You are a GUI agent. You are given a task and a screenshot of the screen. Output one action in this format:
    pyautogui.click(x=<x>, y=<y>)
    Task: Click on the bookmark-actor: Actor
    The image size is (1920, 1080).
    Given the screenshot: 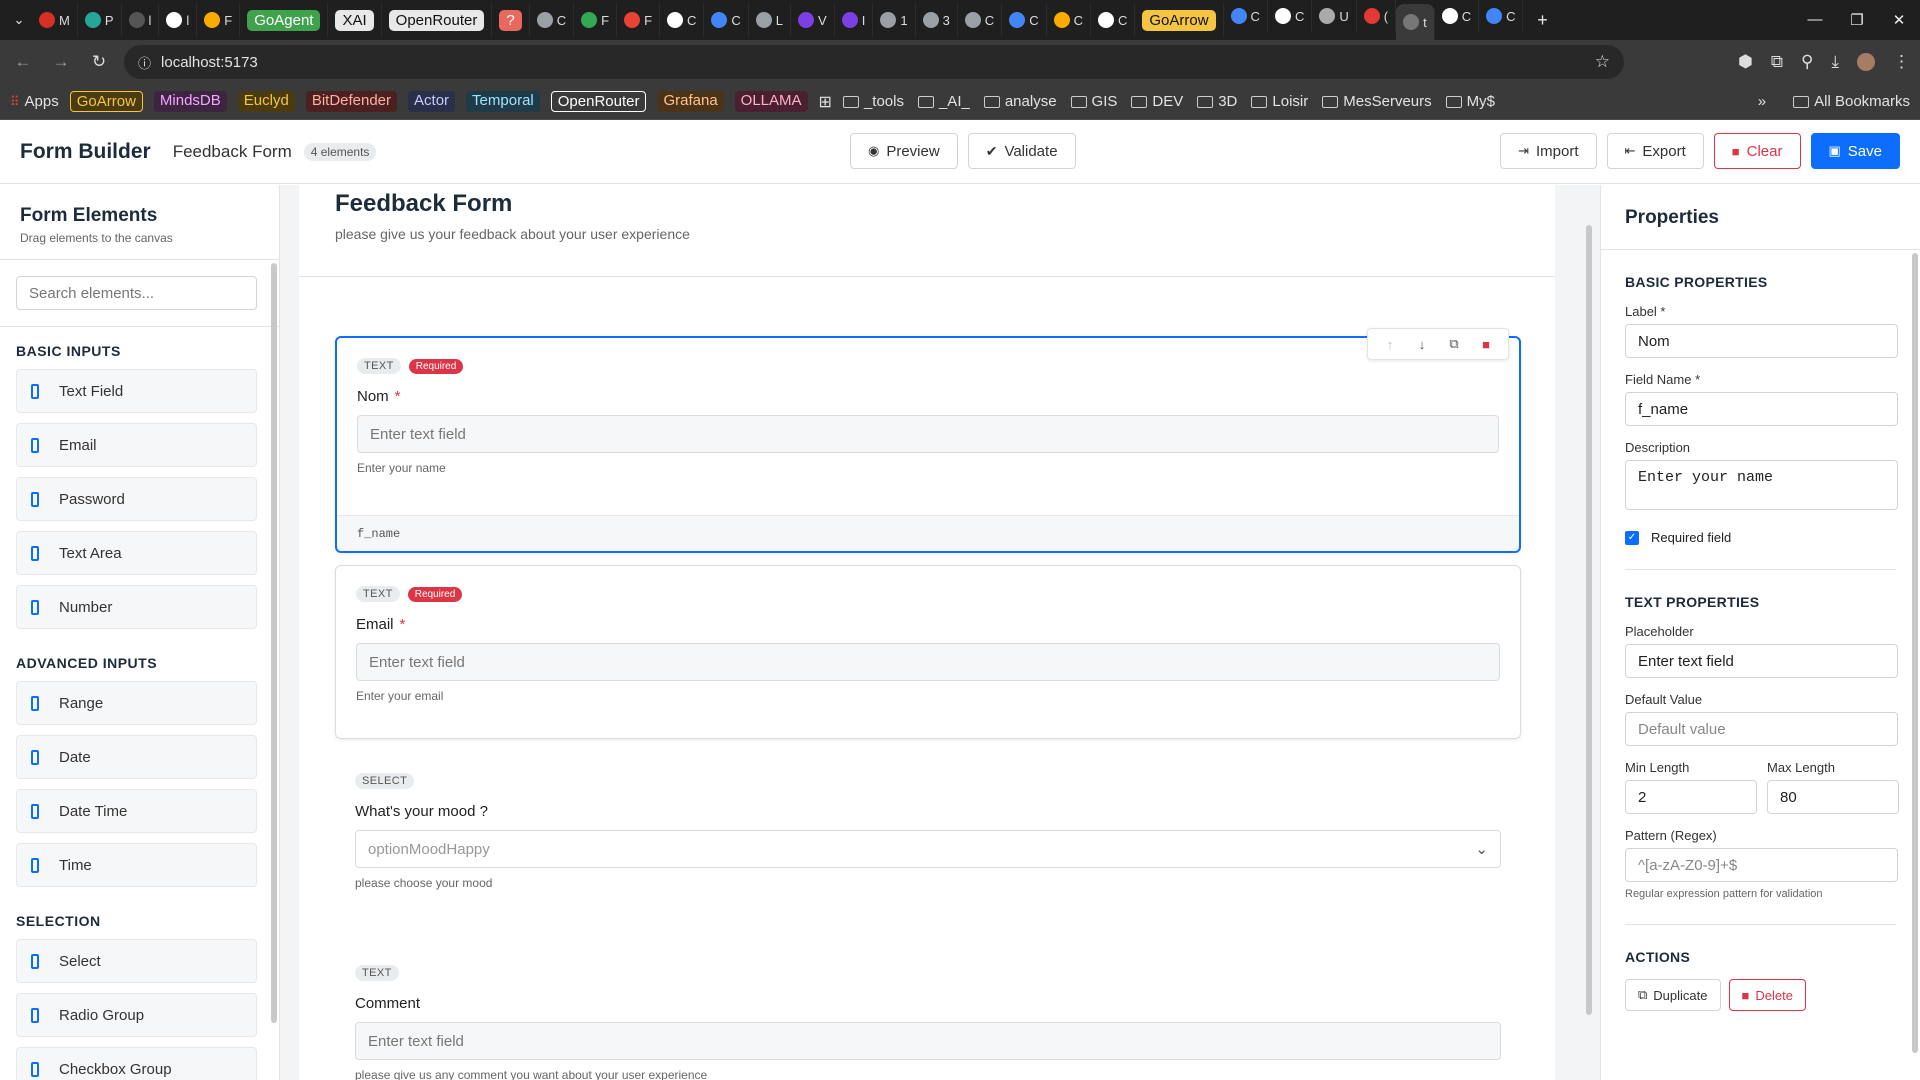 What is the action you would take?
    pyautogui.click(x=432, y=101)
    